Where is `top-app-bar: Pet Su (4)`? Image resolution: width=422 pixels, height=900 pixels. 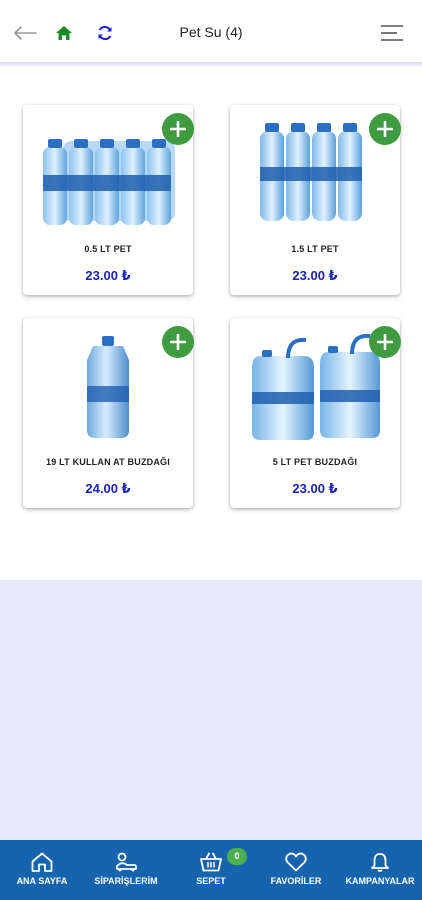 top-app-bar: Pet Su (4) is located at coordinates (211, 32).